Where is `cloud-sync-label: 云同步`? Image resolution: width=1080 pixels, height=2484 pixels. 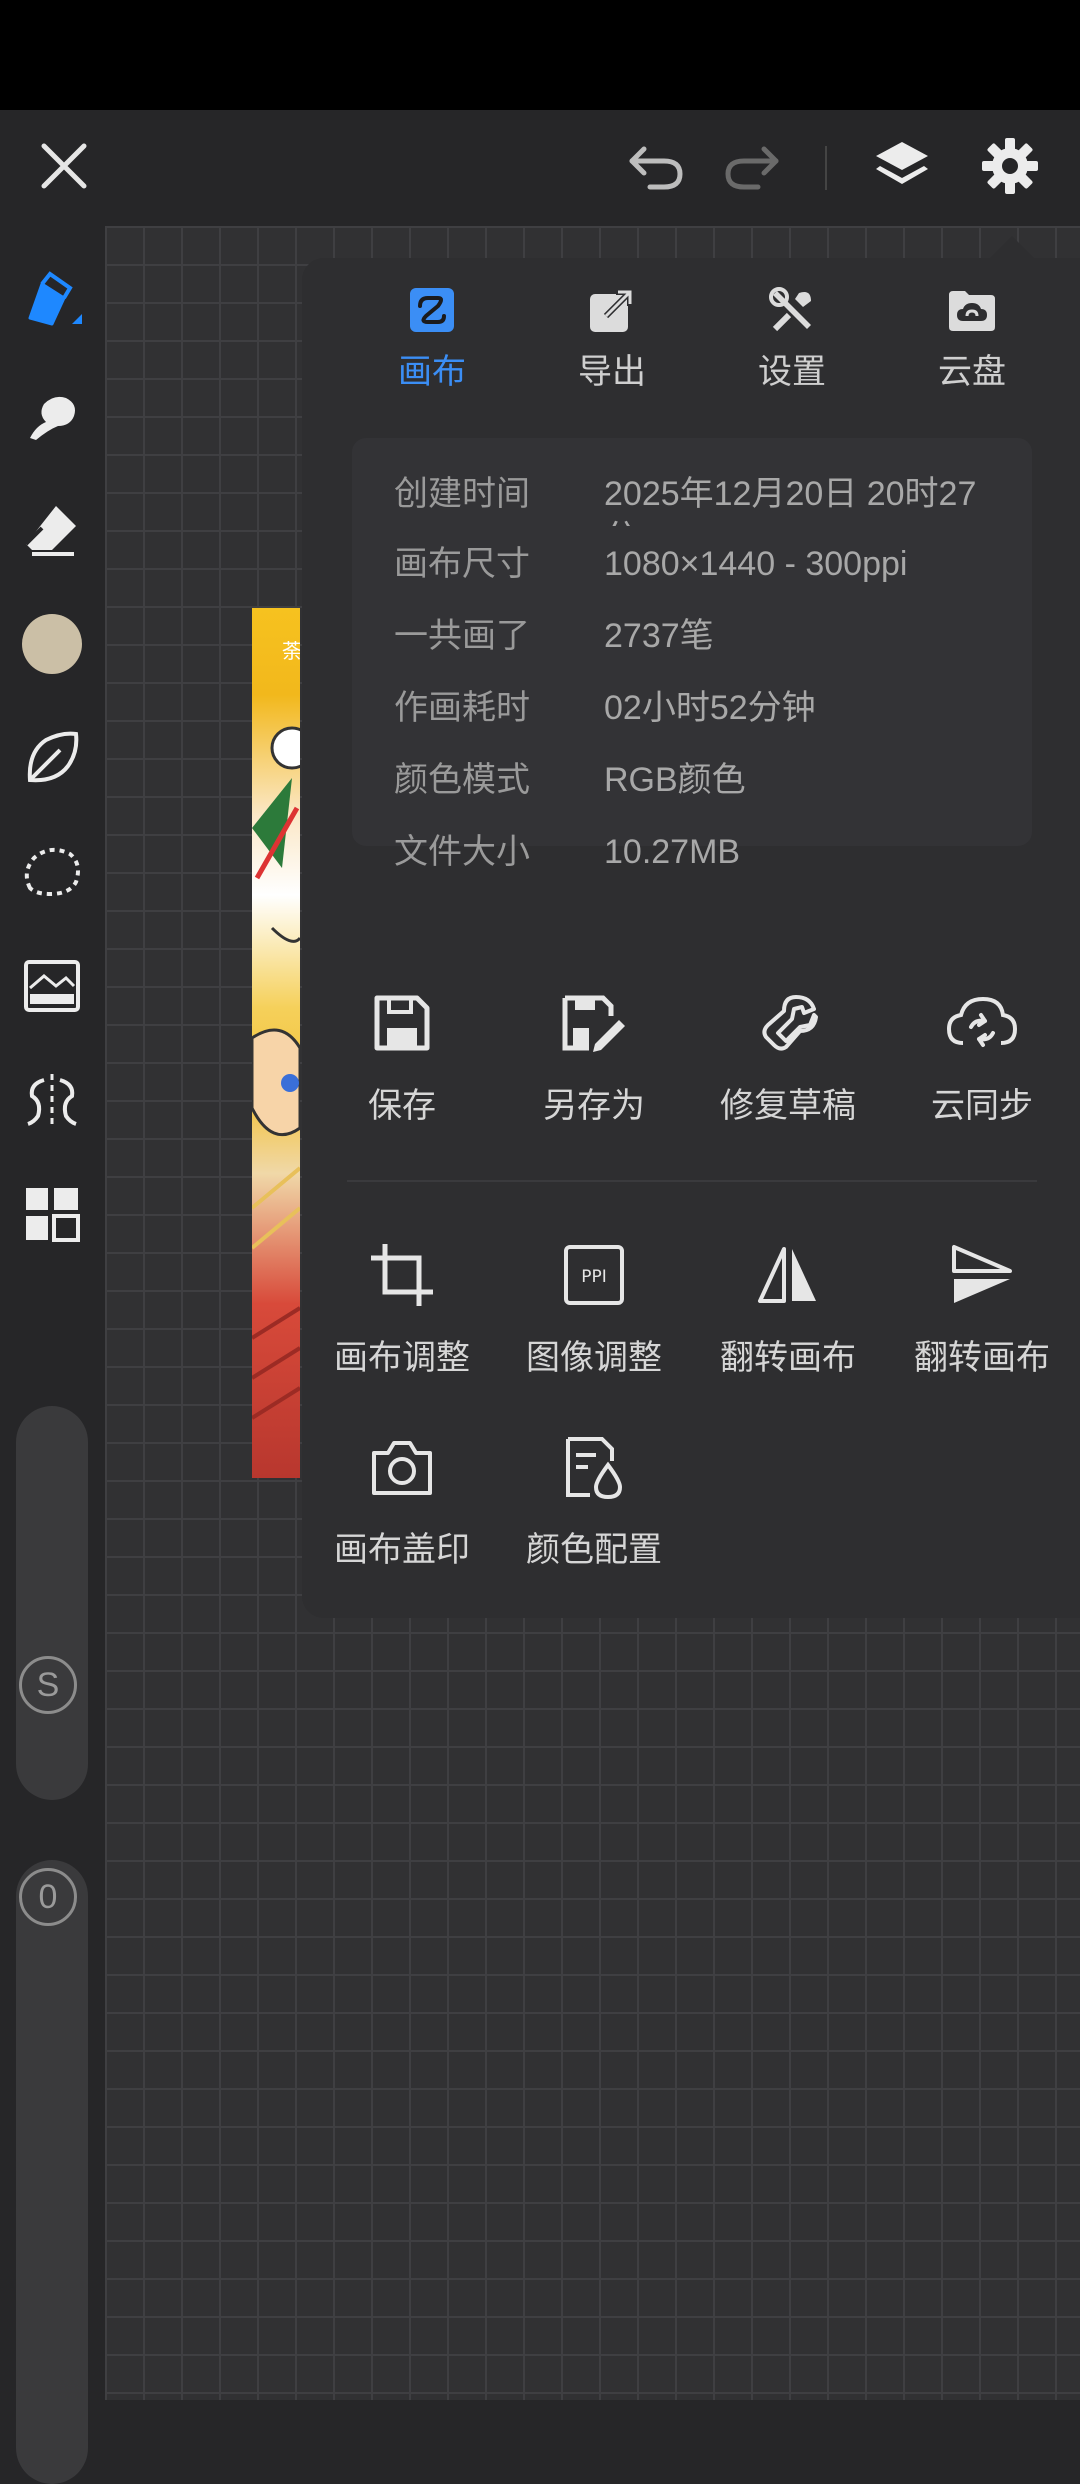
cloud-sync-label: 云同步 is located at coordinates (982, 1106).